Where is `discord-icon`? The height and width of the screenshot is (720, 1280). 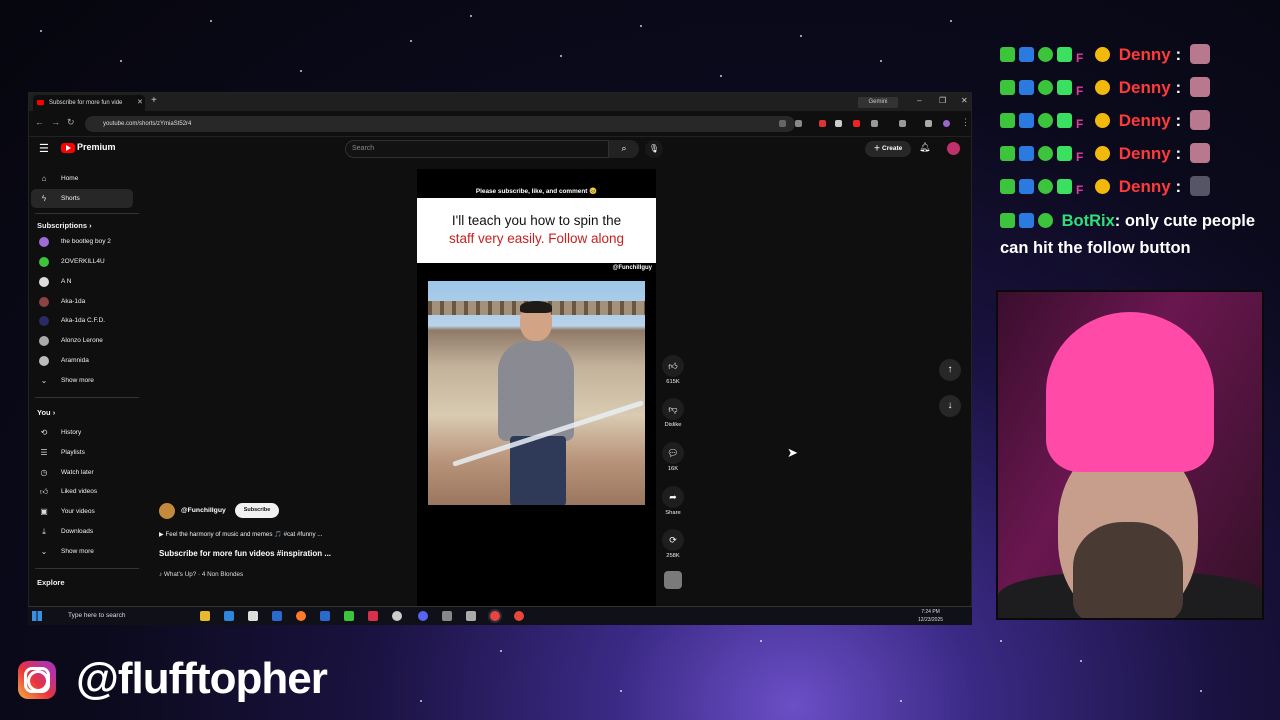 discord-icon is located at coordinates (423, 616).